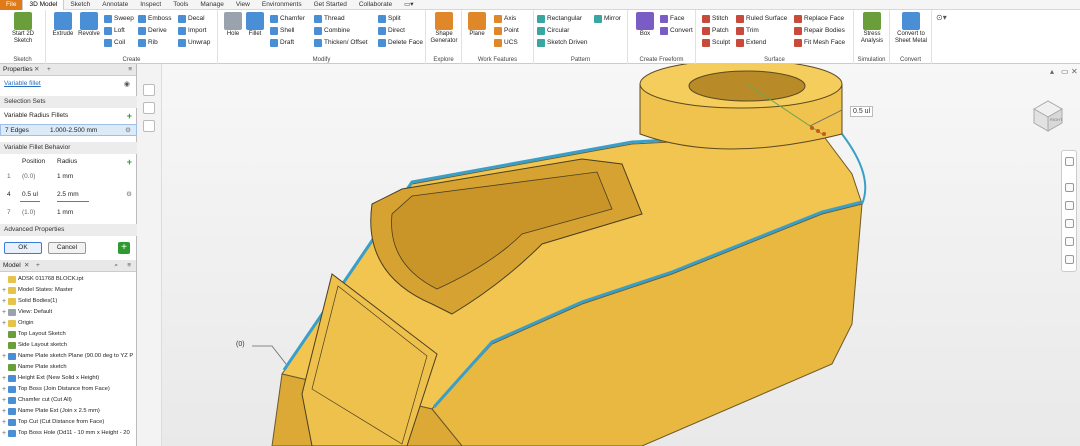  What do you see at coordinates (389, 18) in the screenshot?
I see `split-button: Split` at bounding box center [389, 18].